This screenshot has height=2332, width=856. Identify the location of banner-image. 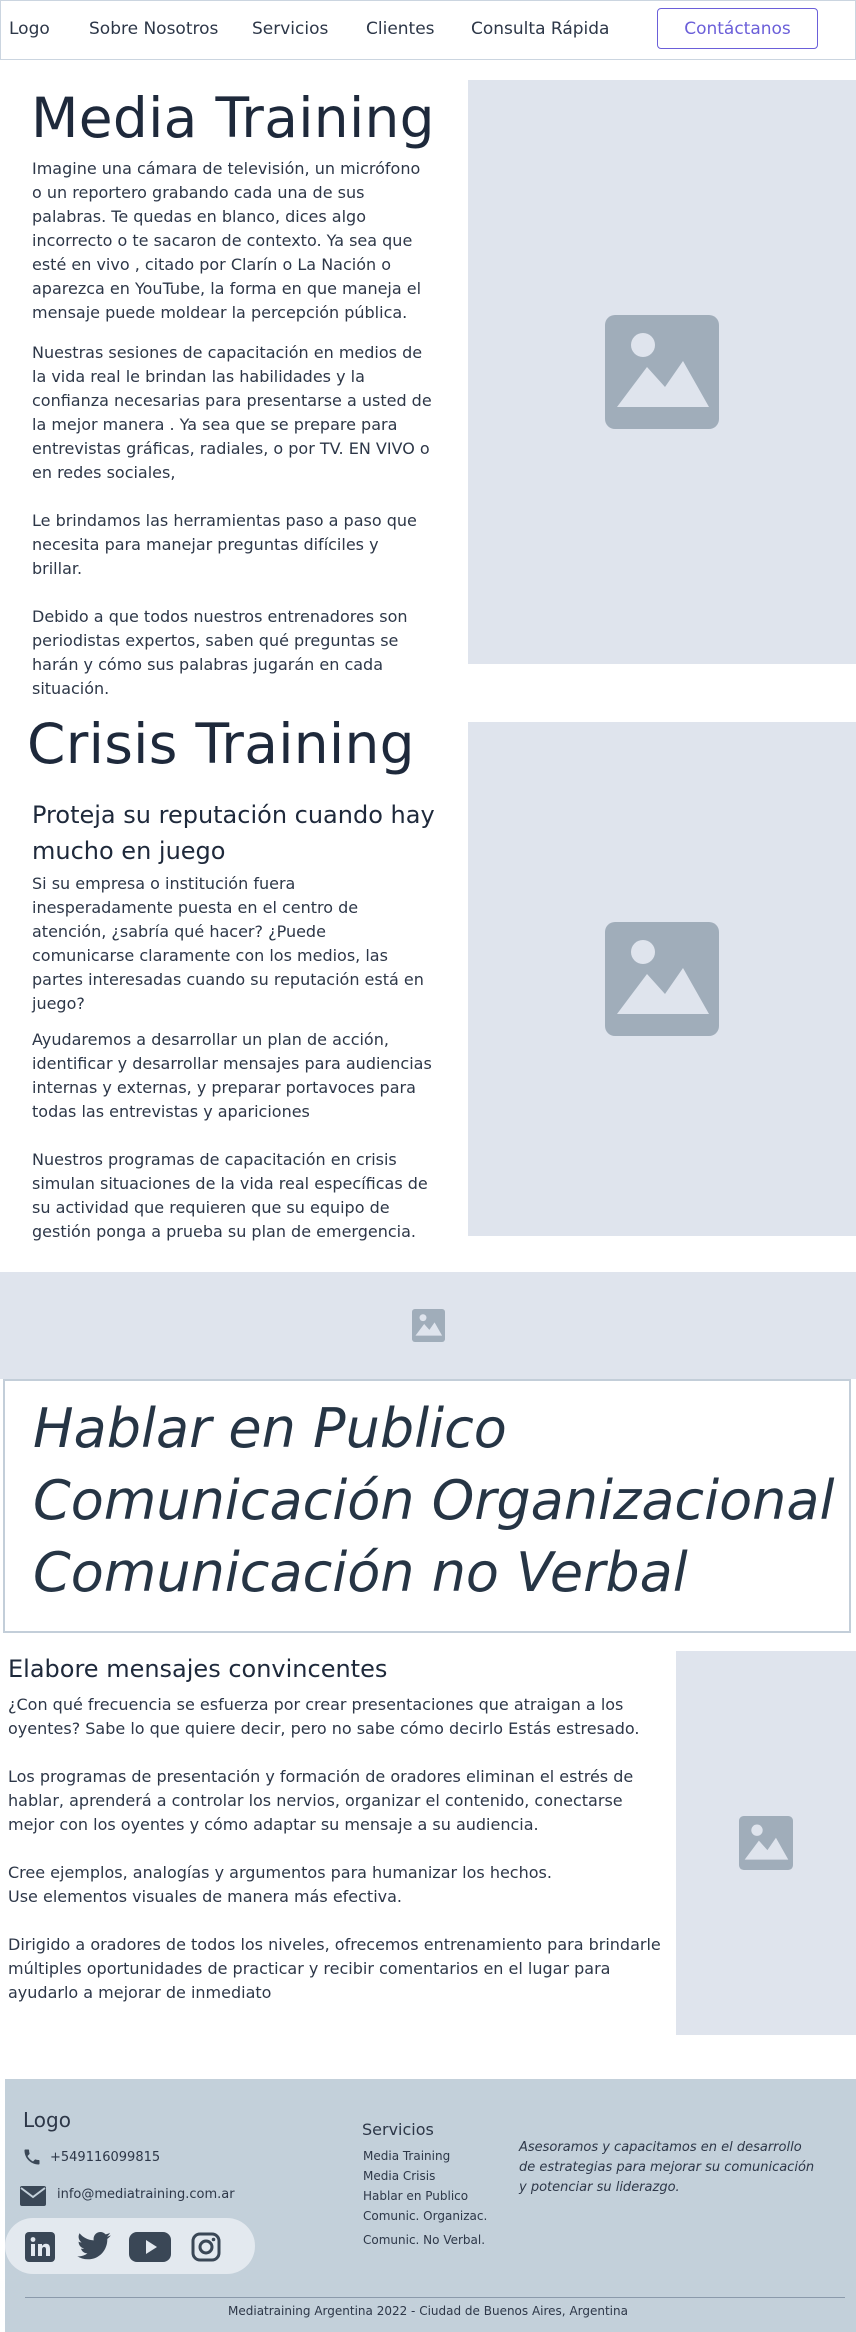
(428, 1325).